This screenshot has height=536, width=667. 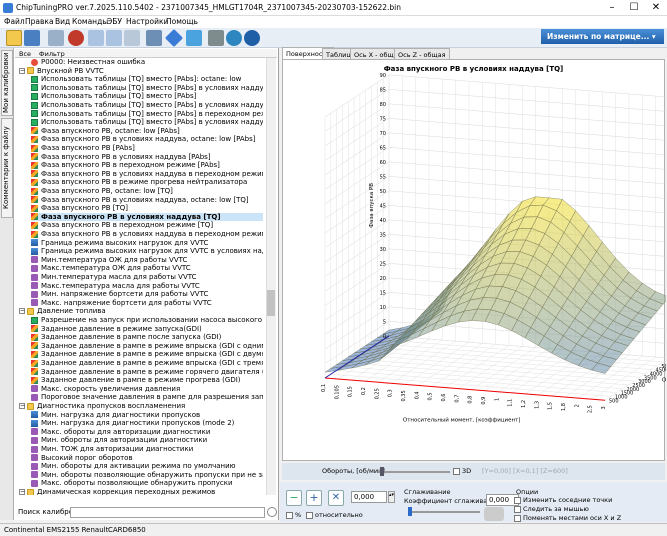 I want to click on delete-icon, so click(x=76, y=38).